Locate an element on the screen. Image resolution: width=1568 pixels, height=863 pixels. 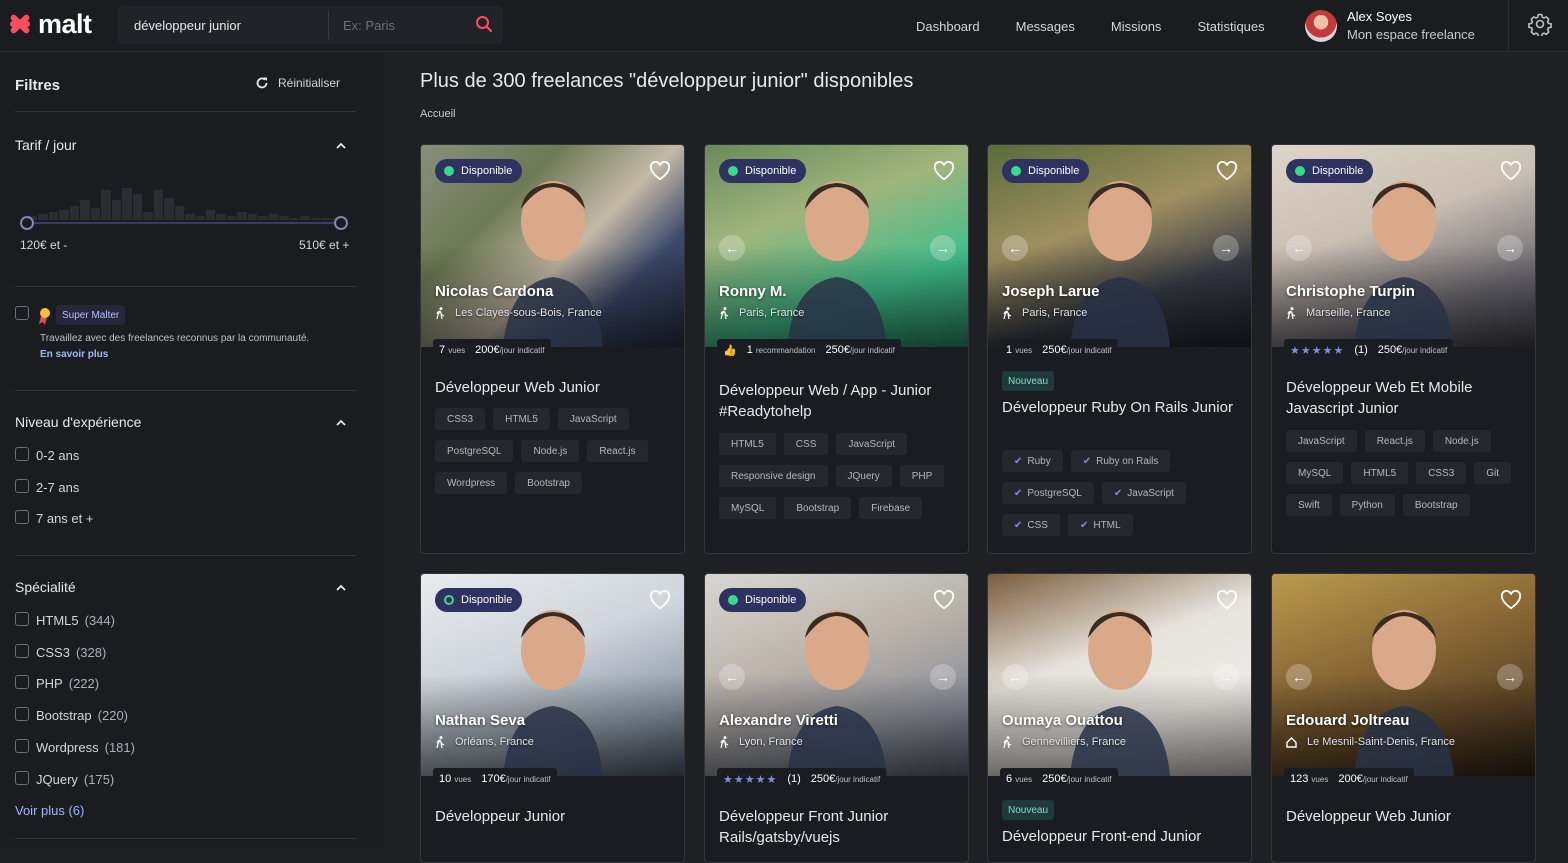
super-malter-link: En savoir plus is located at coordinates (74, 354).